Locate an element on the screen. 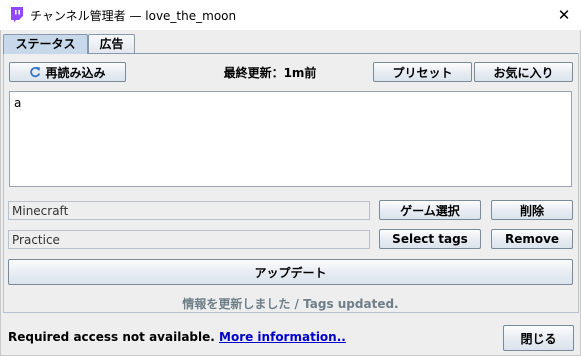 This screenshot has height=356, width=581. window-title: チャンネル管理者 — love_the_moon is located at coordinates (133, 16).